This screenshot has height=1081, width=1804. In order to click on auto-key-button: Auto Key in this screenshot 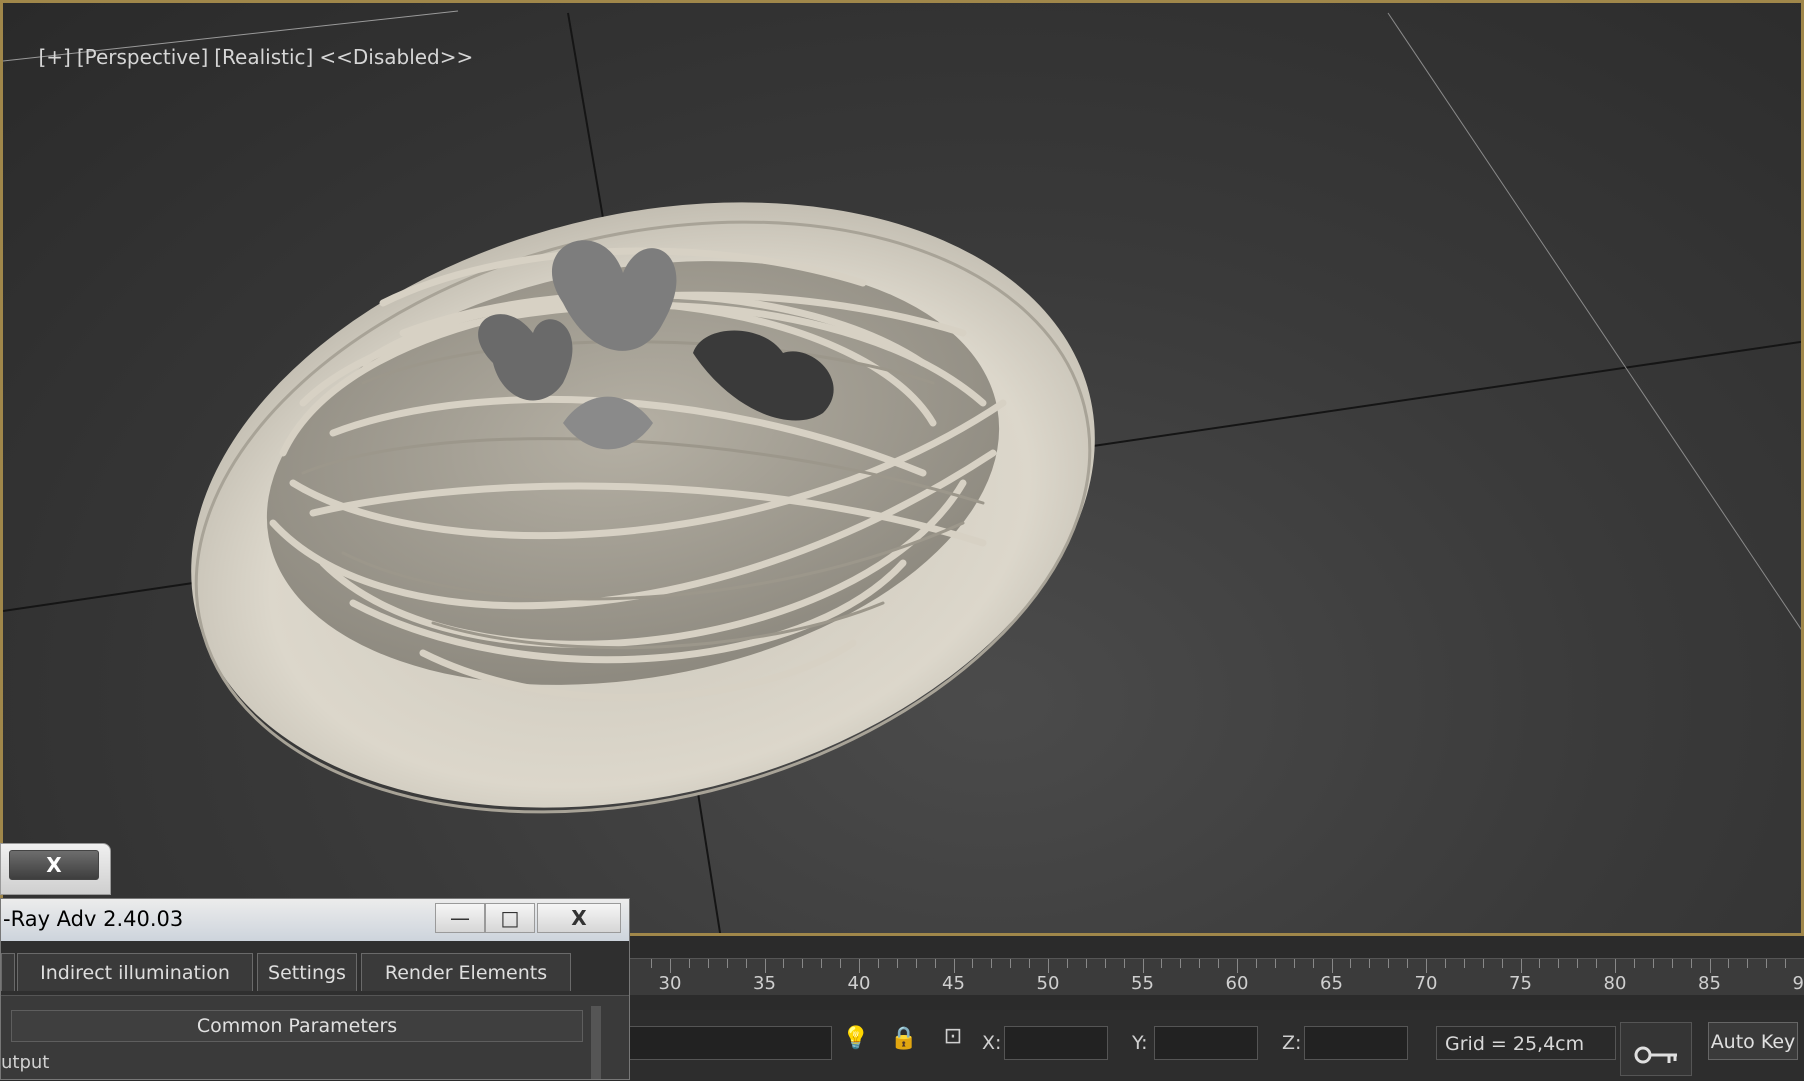, I will do `click(1753, 1041)`.